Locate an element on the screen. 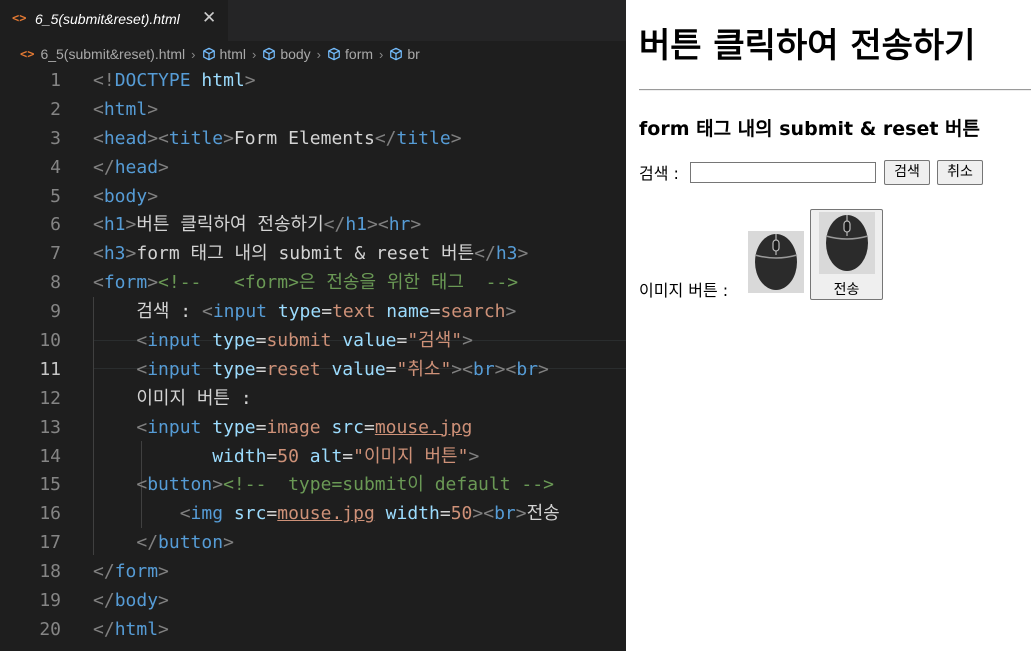 This screenshot has height=651, width=1031. code-line: 4 </head> is located at coordinates (313, 168).